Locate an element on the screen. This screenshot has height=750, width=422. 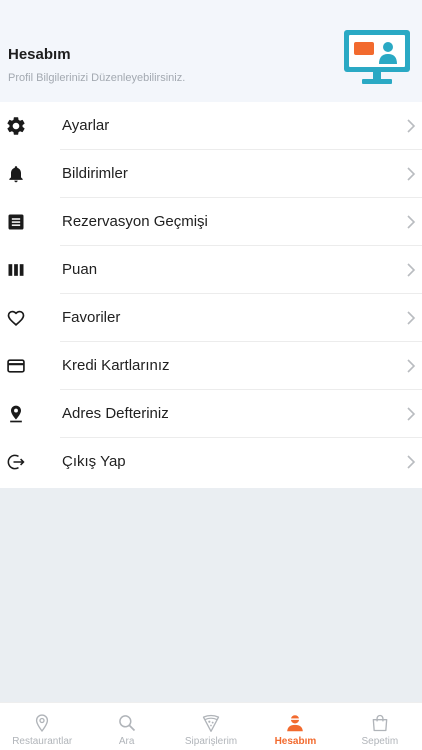
shopping-bag-icon is located at coordinates (380, 723).